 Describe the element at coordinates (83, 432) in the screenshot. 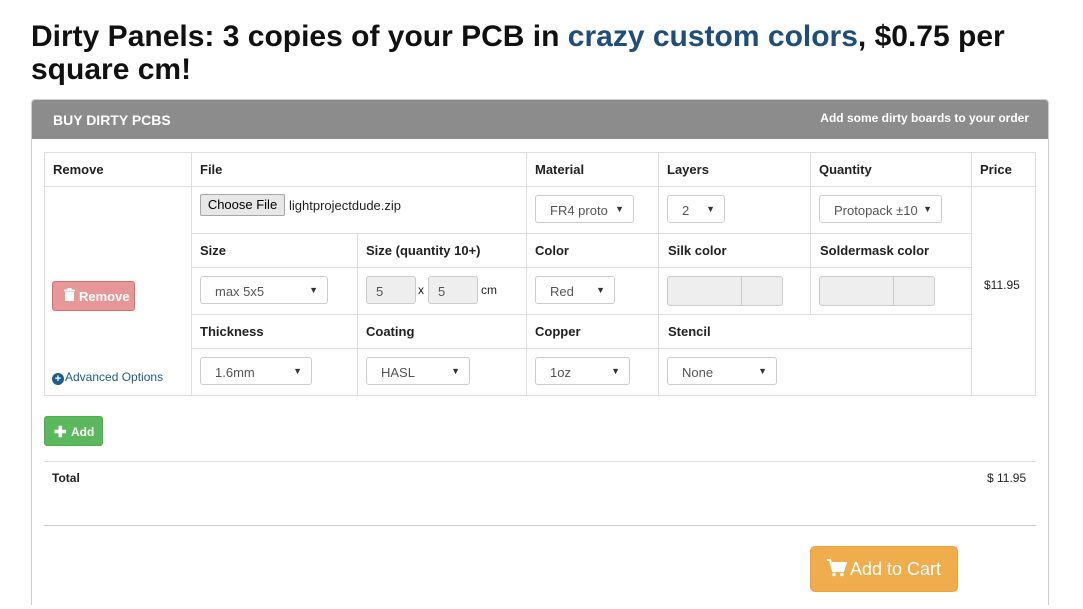

I see `add-button-label: Add` at that location.